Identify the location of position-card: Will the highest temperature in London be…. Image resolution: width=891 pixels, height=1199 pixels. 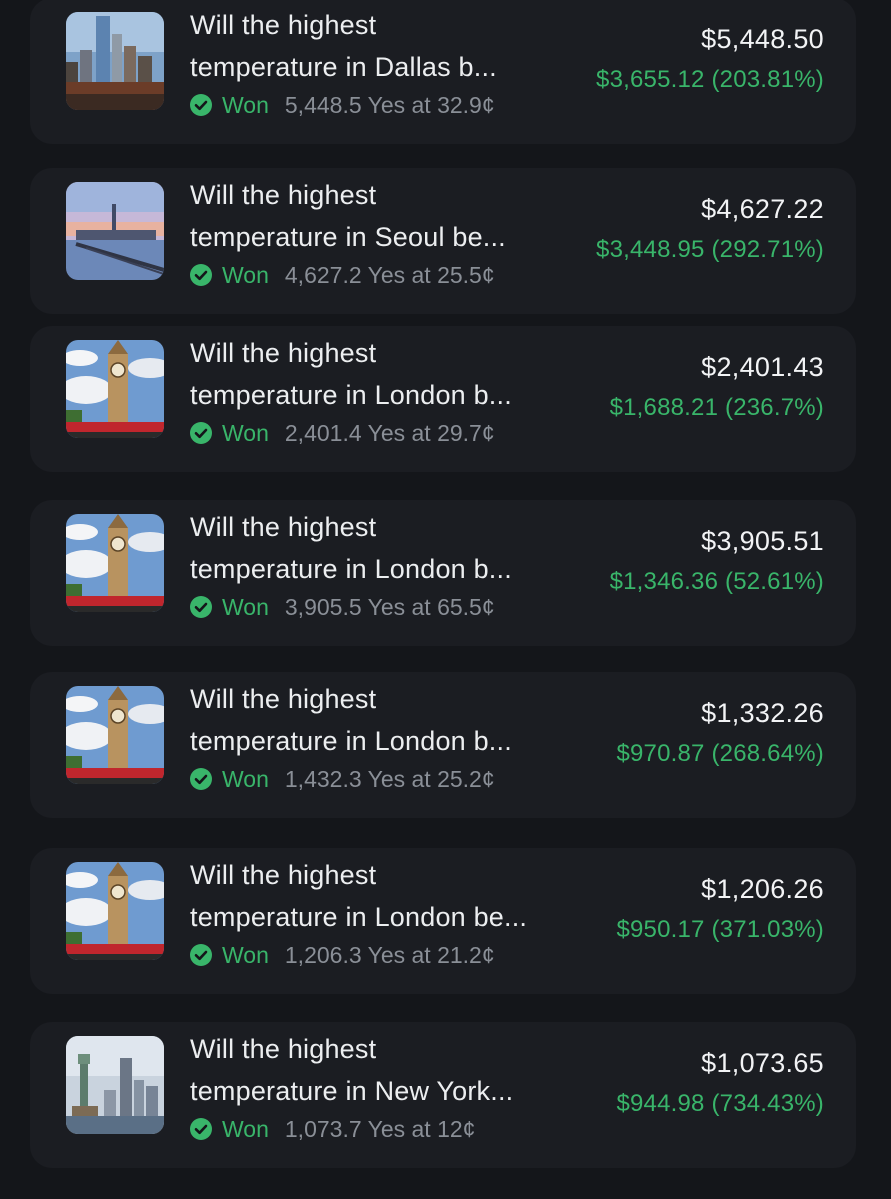
(443, 921).